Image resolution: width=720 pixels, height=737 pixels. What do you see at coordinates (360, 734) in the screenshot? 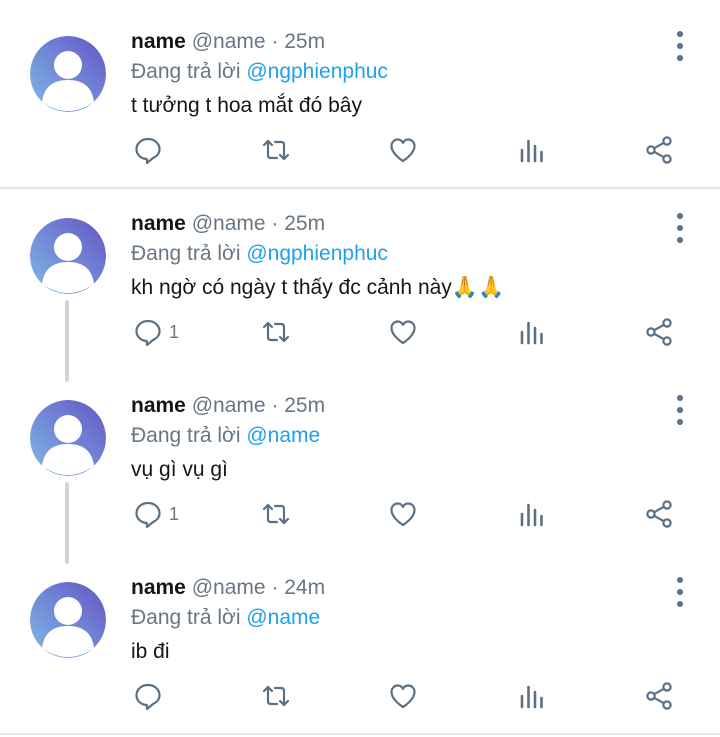
I see `divider` at bounding box center [360, 734].